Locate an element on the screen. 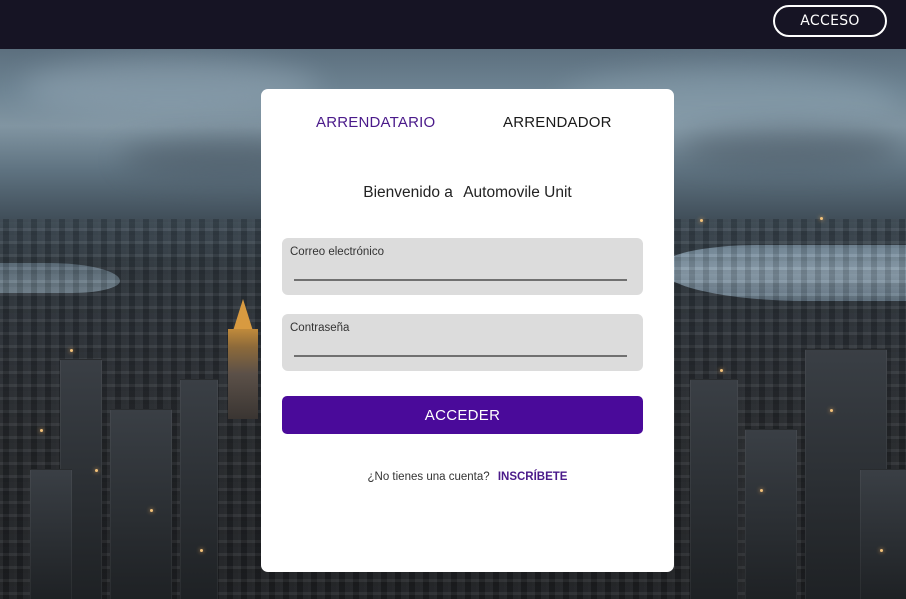 Image resolution: width=906 pixels, height=599 pixels. password-underline is located at coordinates (460, 356).